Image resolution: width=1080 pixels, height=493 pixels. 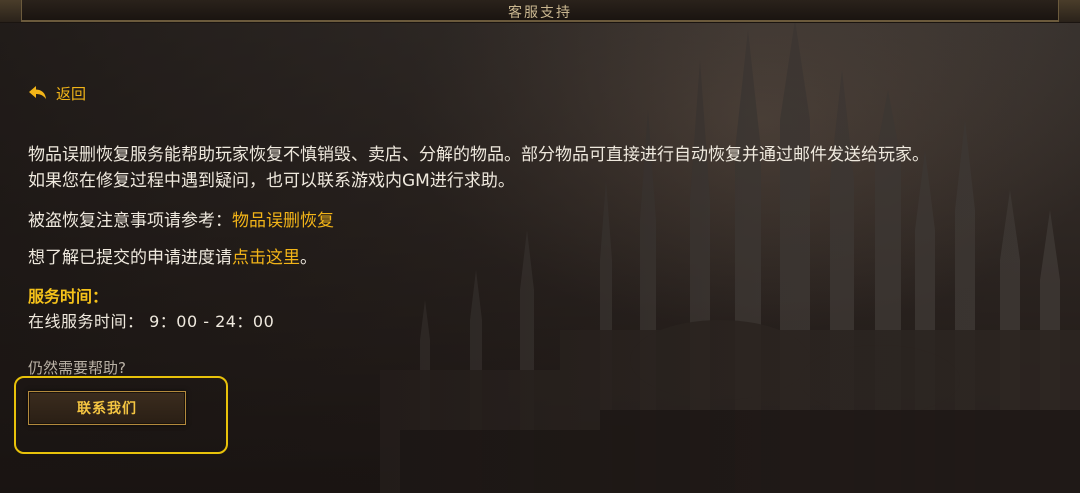 I want to click on need-help-text: 仍然需要帮助?, so click(x=77, y=368).